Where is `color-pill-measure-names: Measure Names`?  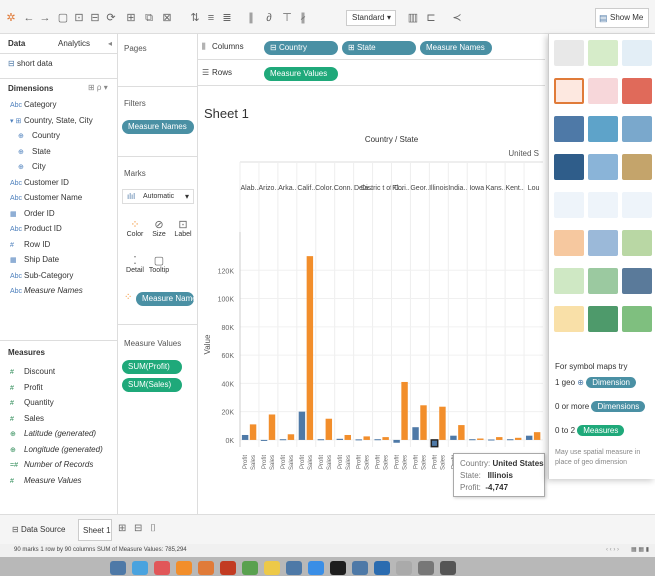 color-pill-measure-names: Measure Names is located at coordinates (165, 299).